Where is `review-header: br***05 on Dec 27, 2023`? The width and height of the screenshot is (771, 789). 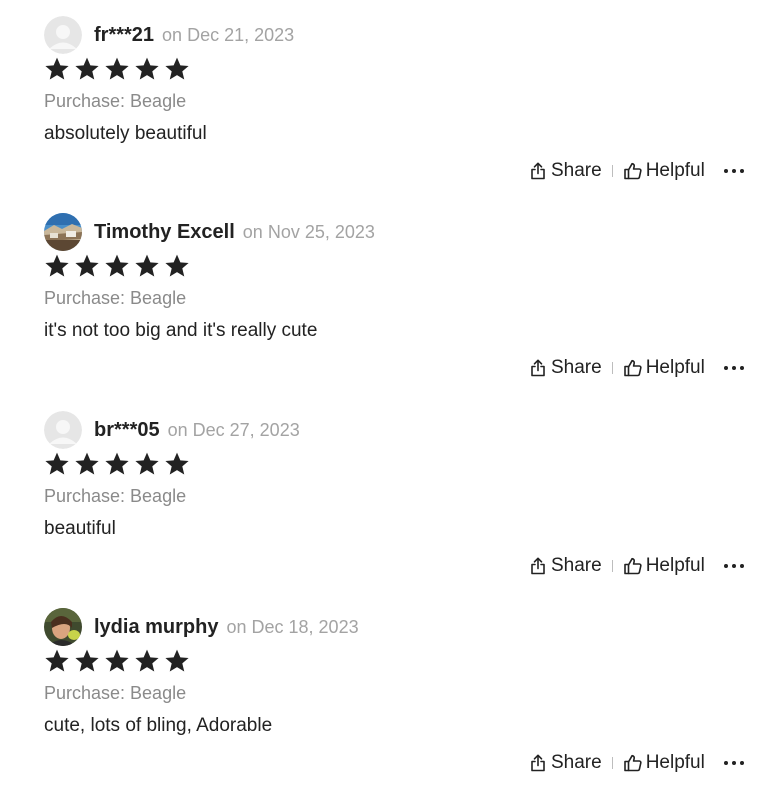
review-header: br***05 on Dec 27, 2023 is located at coordinates (197, 431).